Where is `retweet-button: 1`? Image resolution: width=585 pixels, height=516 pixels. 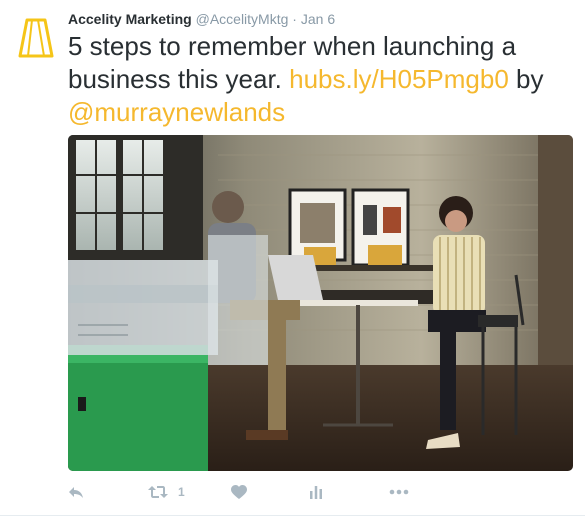
retweet-button: 1 is located at coordinates (166, 492).